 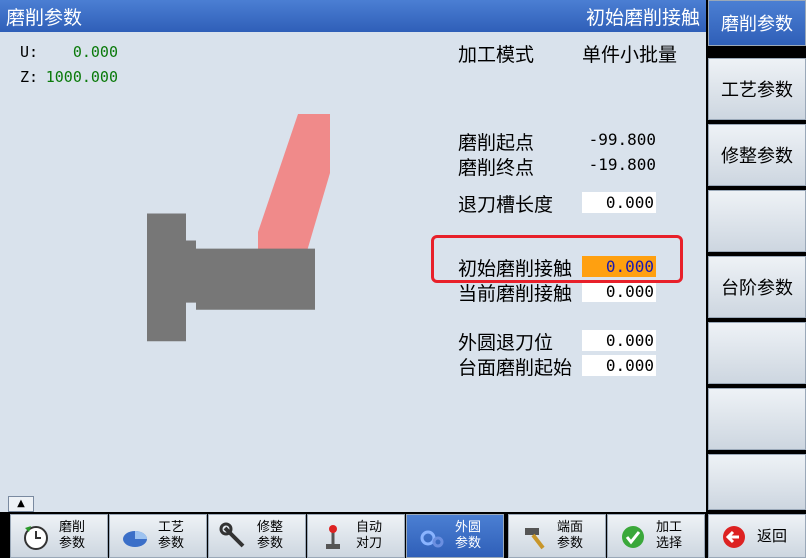 What do you see at coordinates (757, 23) in the screenshot?
I see `softkey-grinding-params: 磨削参数` at bounding box center [757, 23].